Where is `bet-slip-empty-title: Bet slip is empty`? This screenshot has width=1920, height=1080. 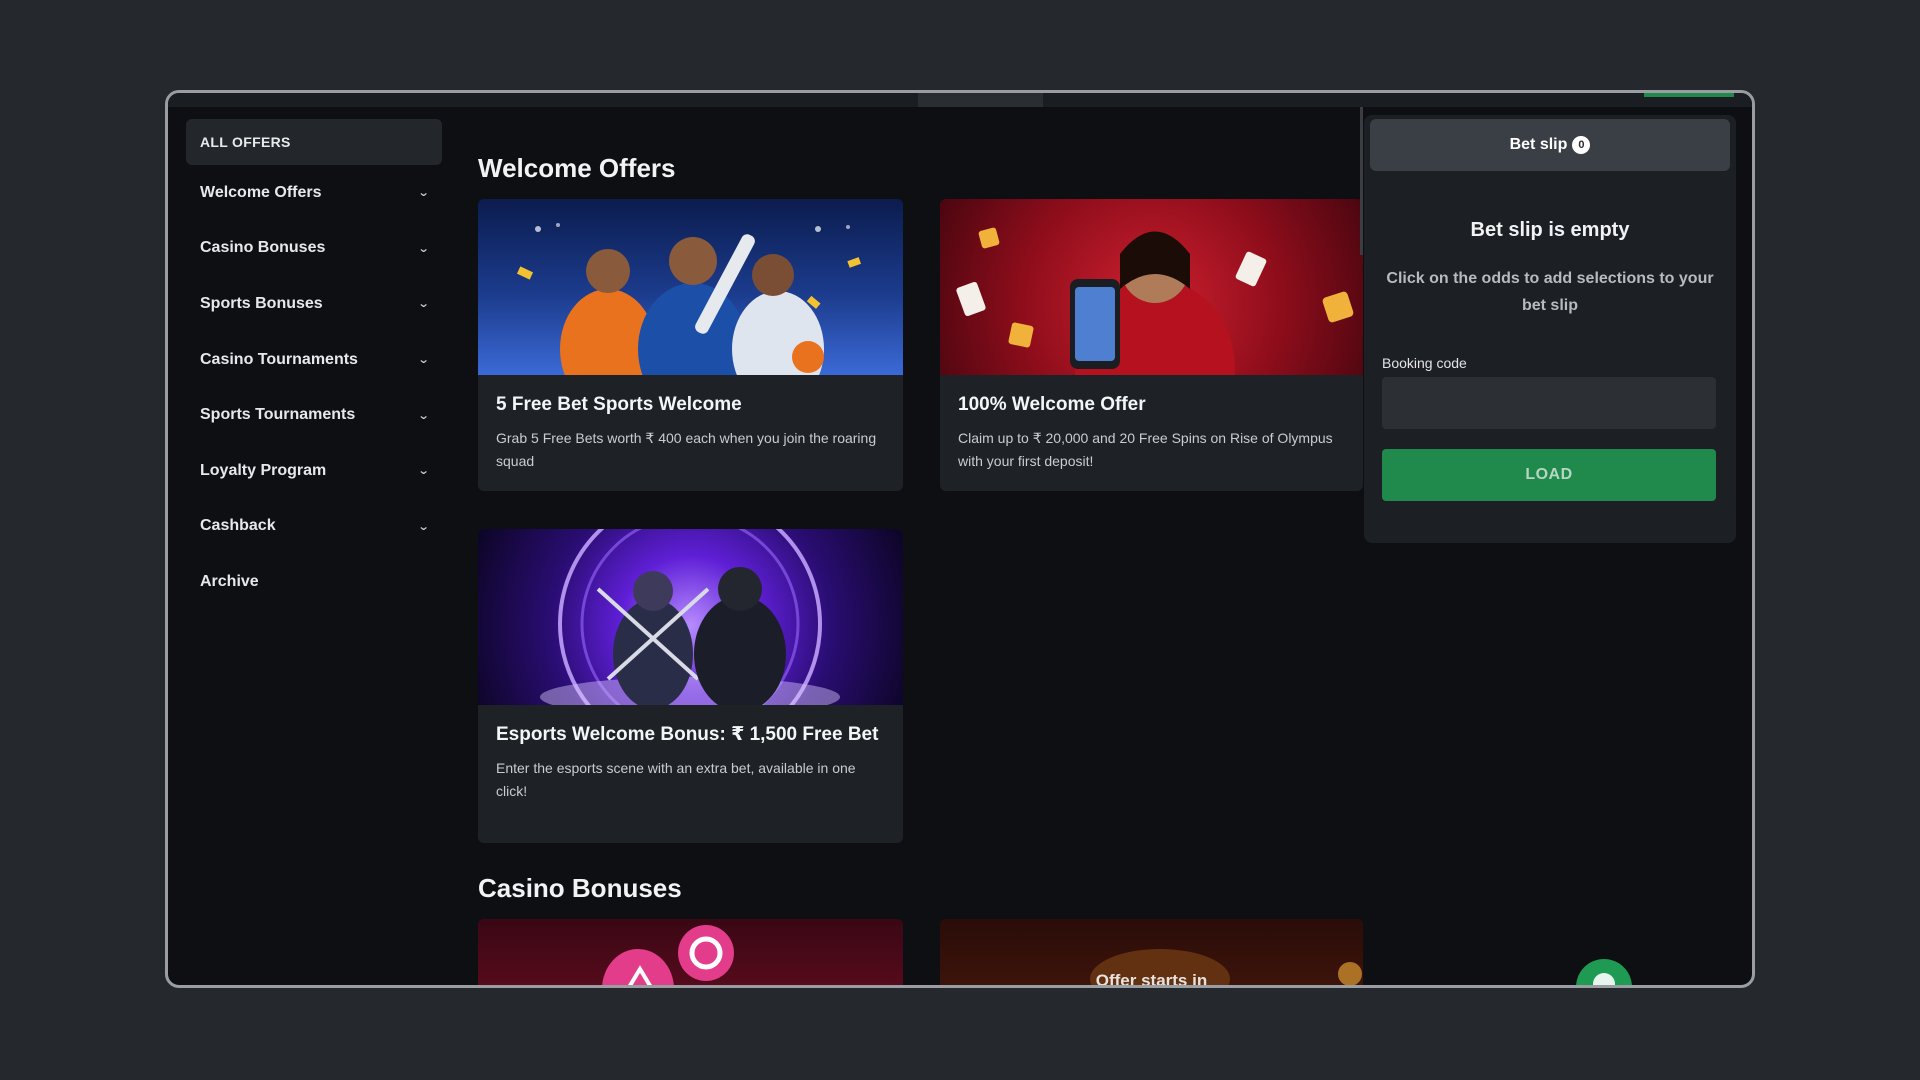 bet-slip-empty-title: Bet slip is empty is located at coordinates (1550, 230).